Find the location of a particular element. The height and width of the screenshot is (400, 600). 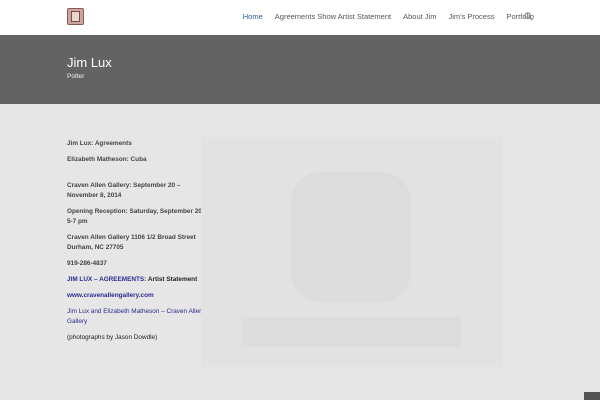

artist-statement-line: JIM LUX – AGREEMENTS: Artist Statement is located at coordinates (137, 280).